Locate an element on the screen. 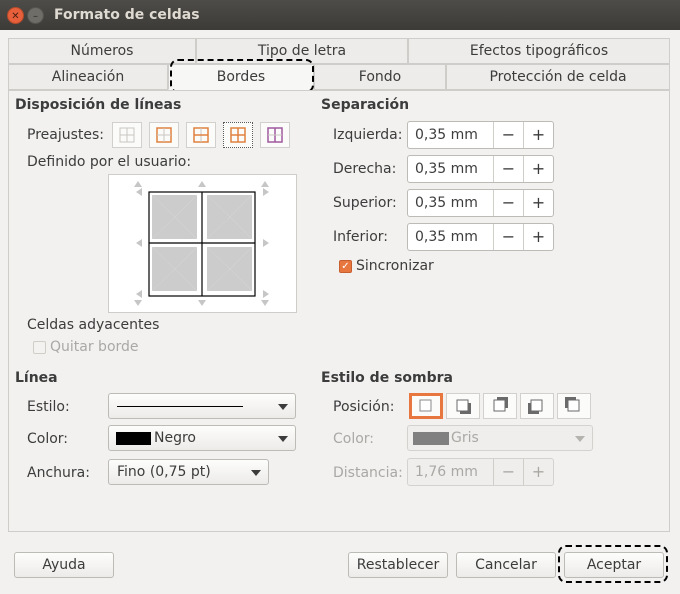  line-arrangement-heading: Disposición de líneas is located at coordinates (98, 105).